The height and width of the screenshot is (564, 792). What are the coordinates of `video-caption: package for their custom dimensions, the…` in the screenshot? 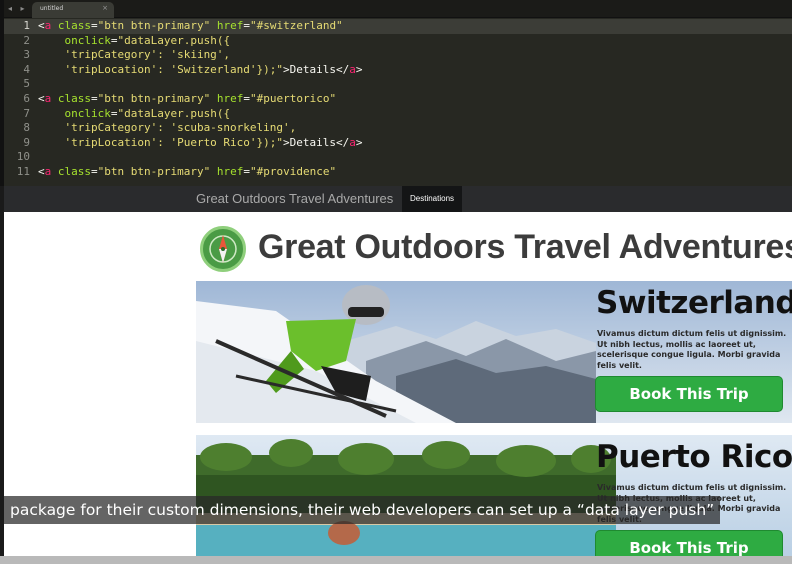 It's located at (362, 510).